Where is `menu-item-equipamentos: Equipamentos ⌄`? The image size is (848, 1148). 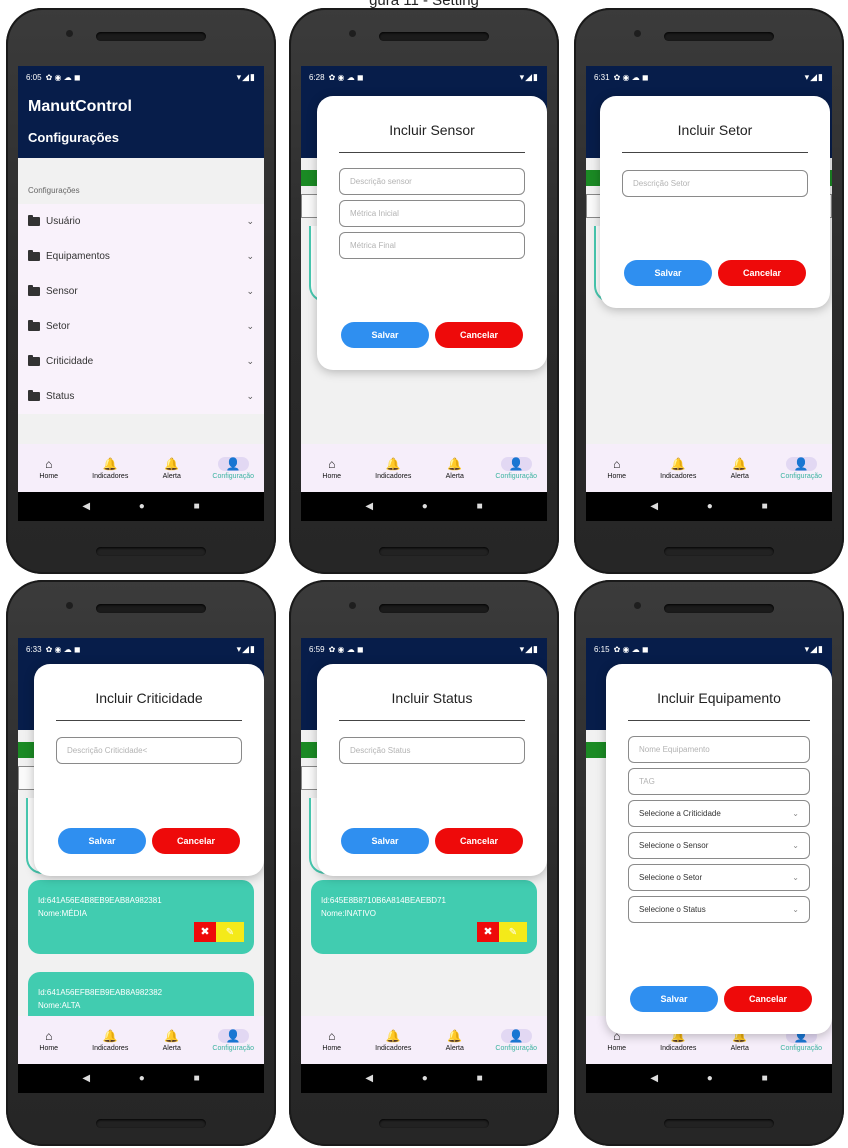
menu-item-equipamentos: Equipamentos ⌄ is located at coordinates (141, 256).